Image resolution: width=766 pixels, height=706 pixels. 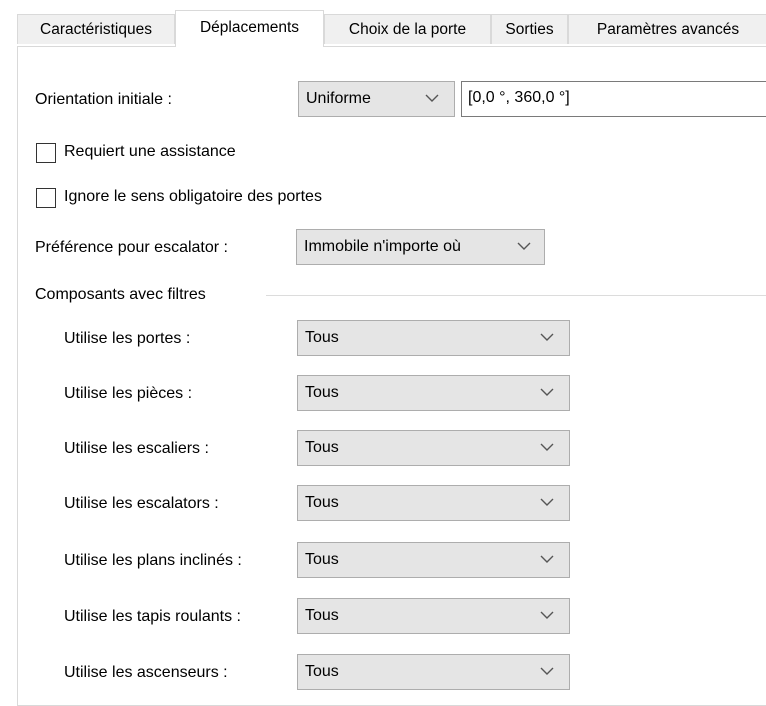 I want to click on filter-label-escaliers: Utilise les escaliers :, so click(x=136, y=448).